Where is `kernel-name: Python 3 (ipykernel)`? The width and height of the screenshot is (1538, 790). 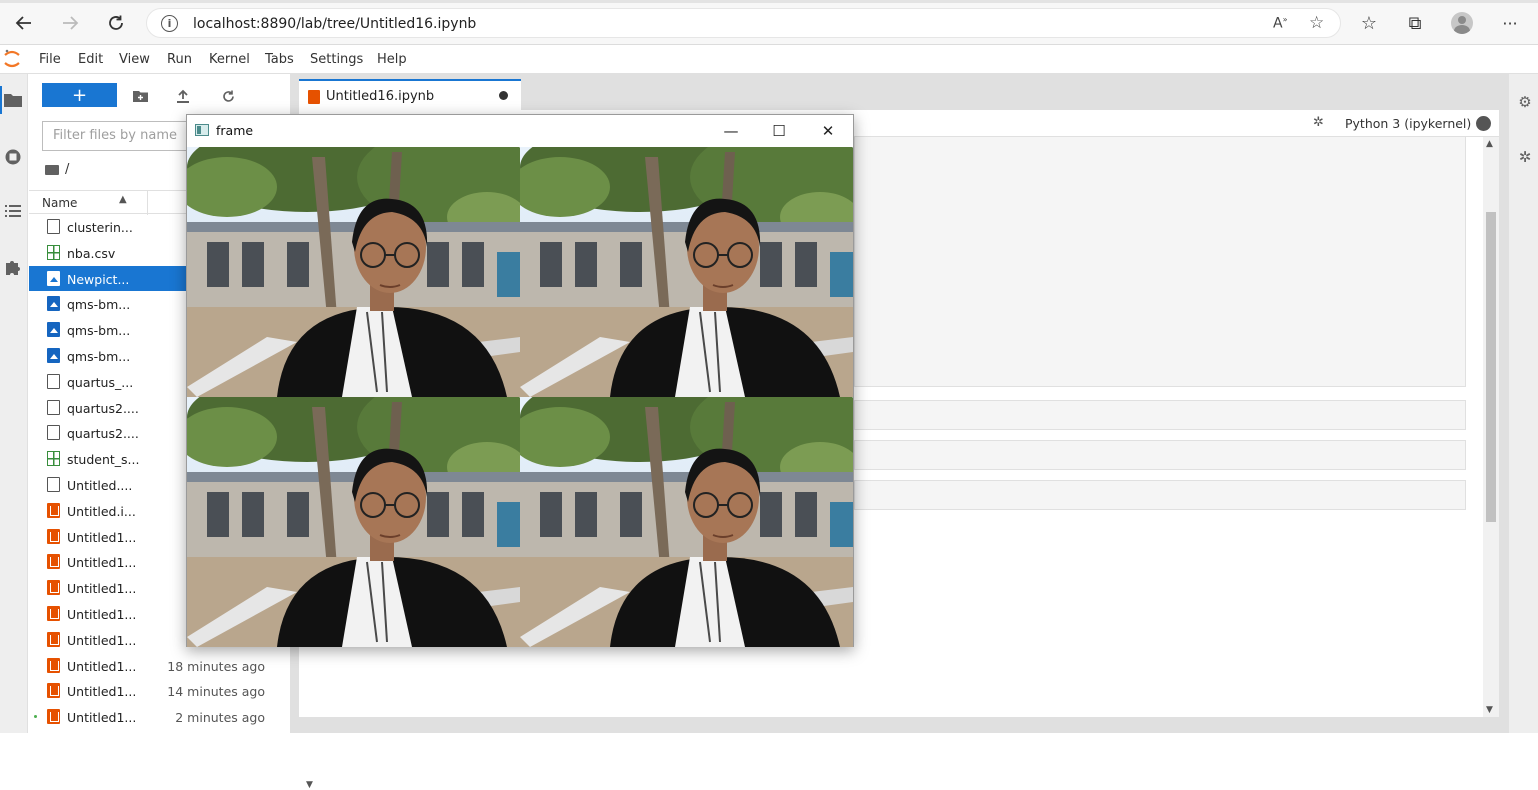
kernel-name: Python 3 (ipykernel) is located at coordinates (1408, 123).